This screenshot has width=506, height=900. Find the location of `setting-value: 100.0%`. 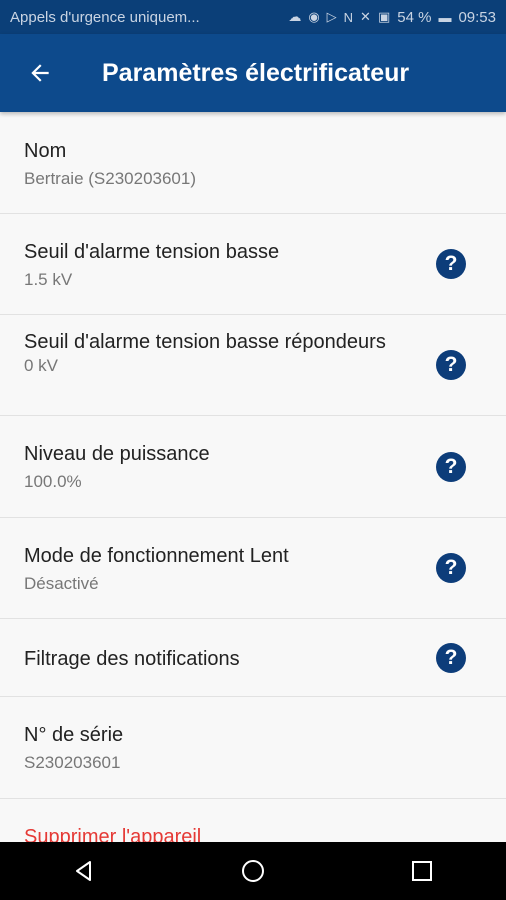

setting-value: 100.0% is located at coordinates (53, 481).